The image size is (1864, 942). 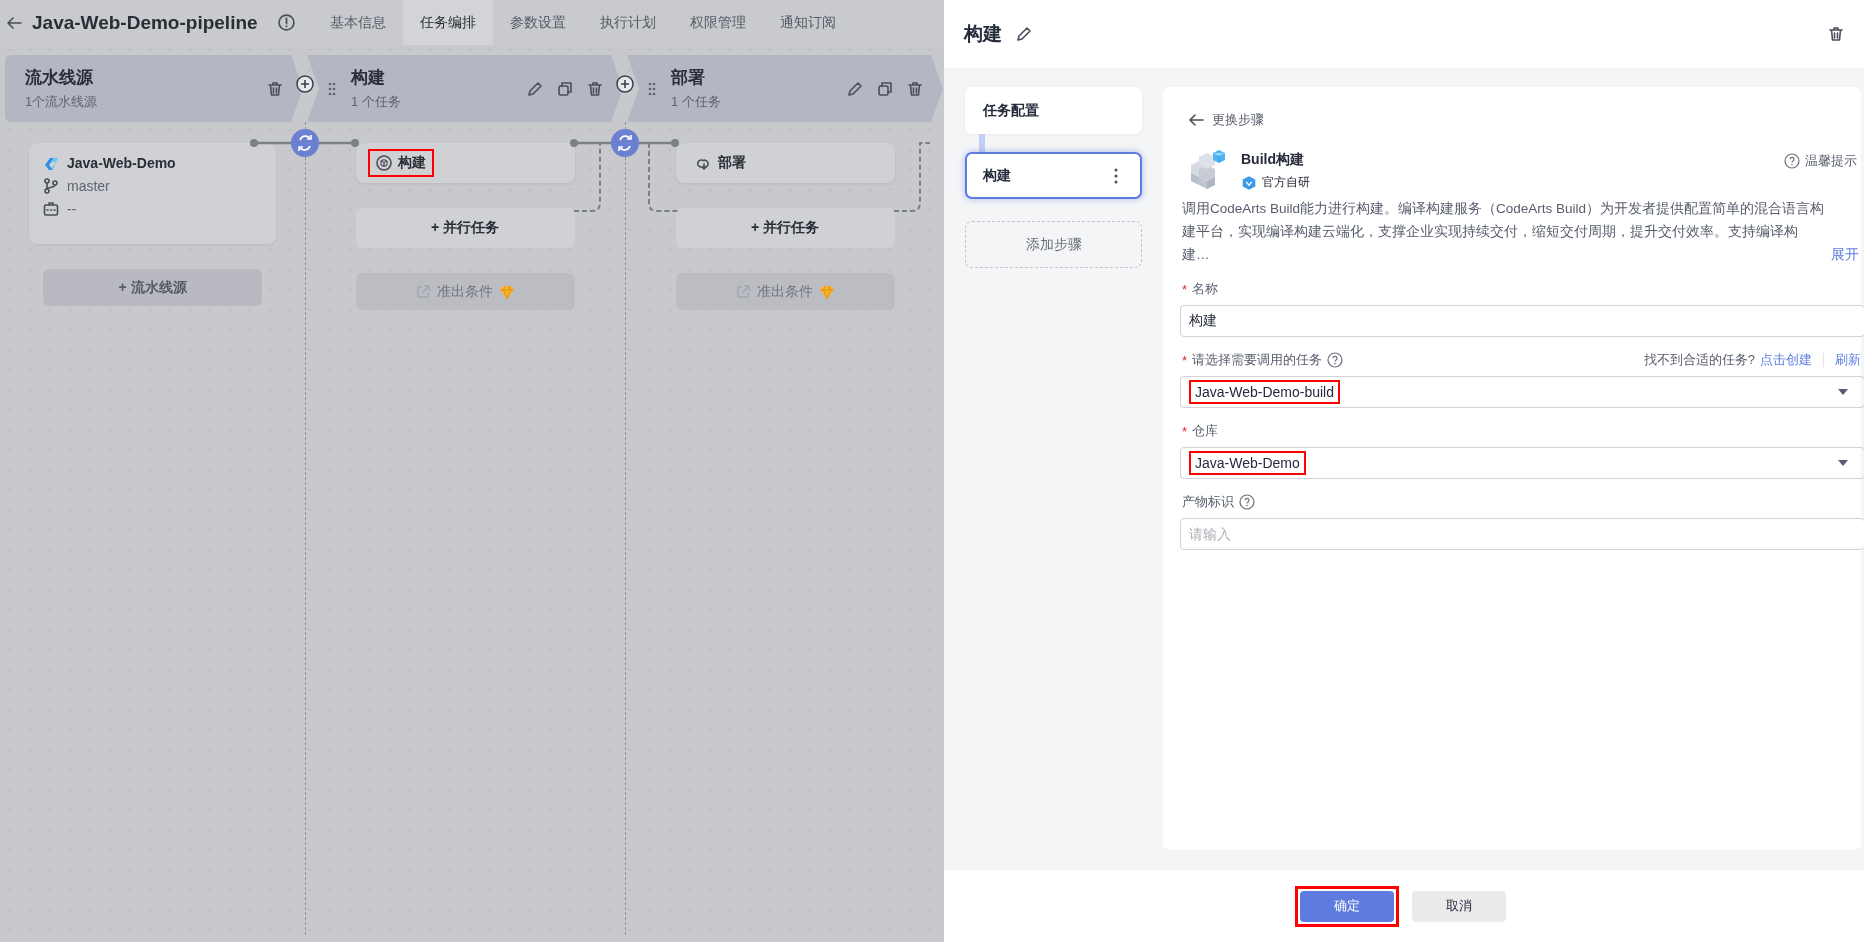 I want to click on job-card: 构建, so click(x=465, y=163).